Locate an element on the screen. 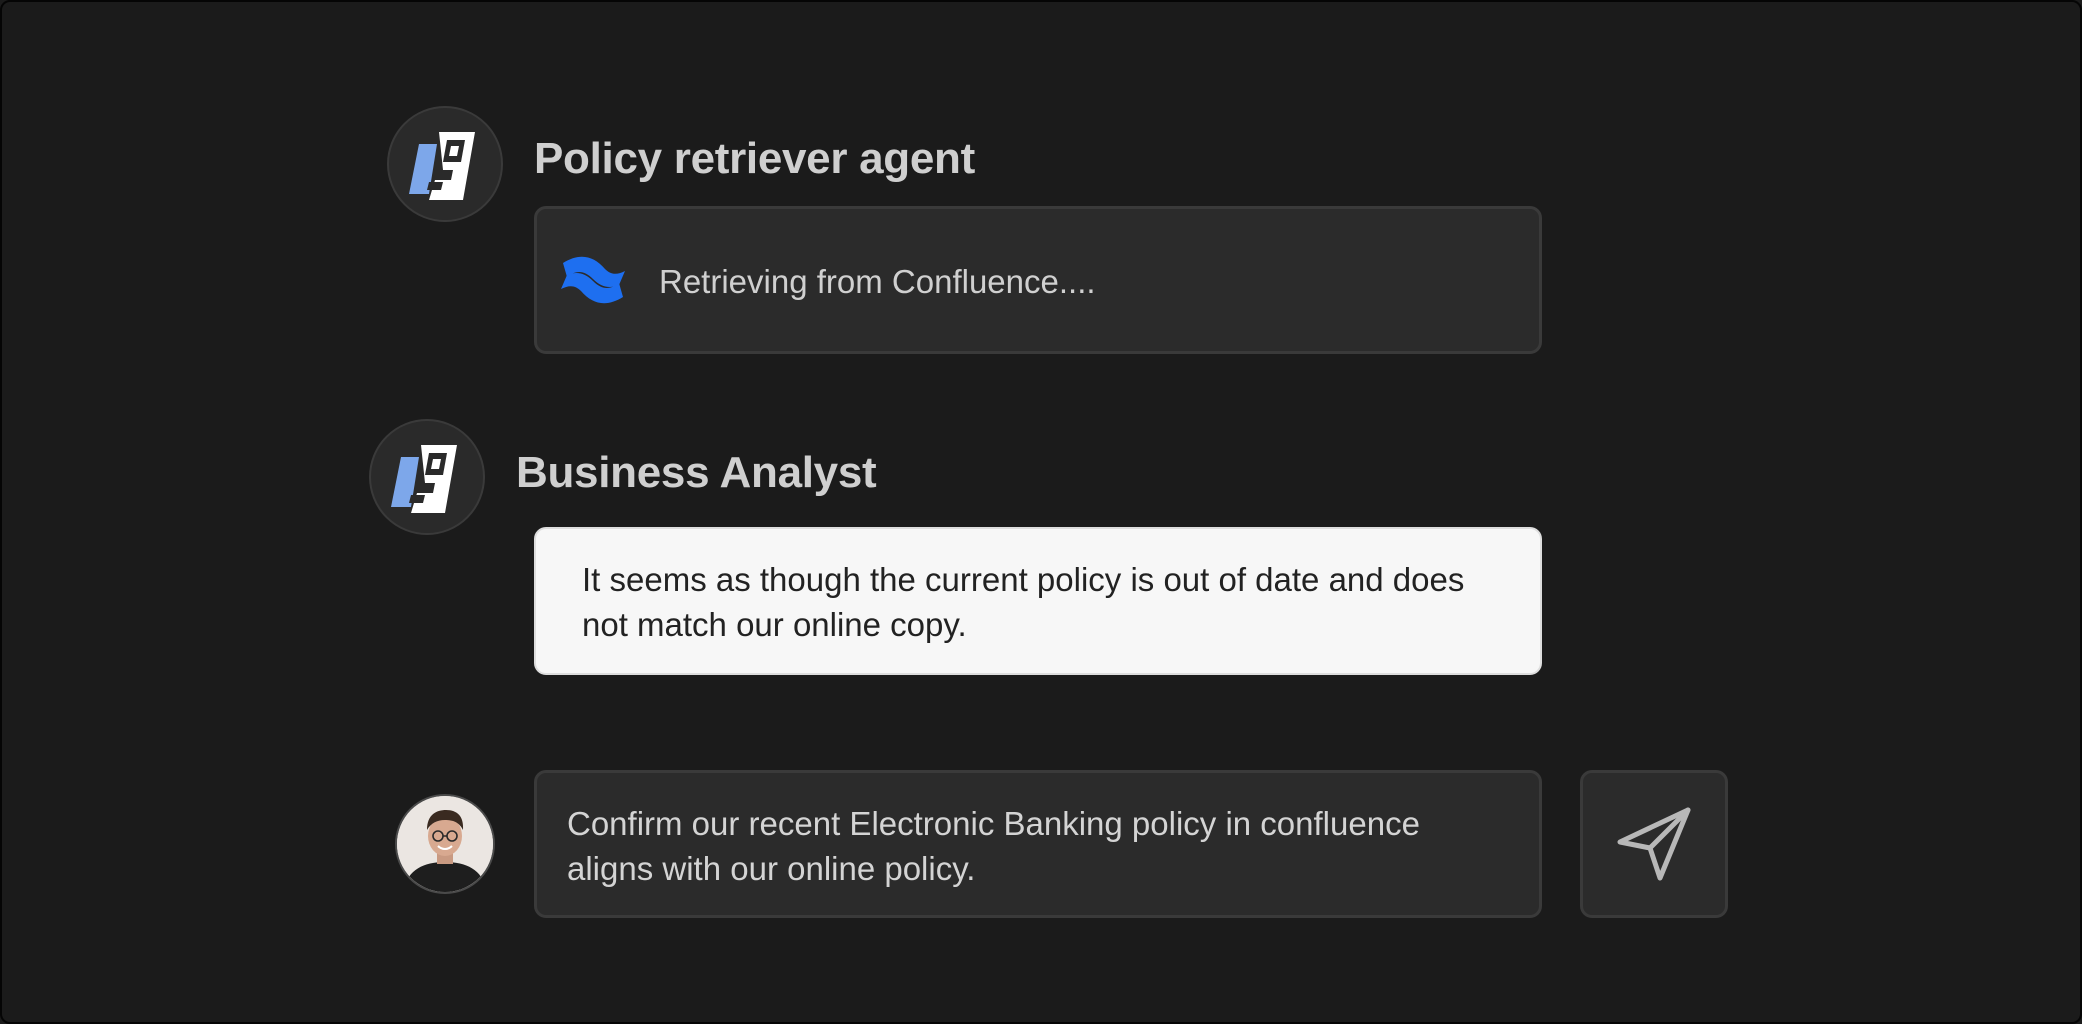  user-avatar-photo is located at coordinates (445, 844).